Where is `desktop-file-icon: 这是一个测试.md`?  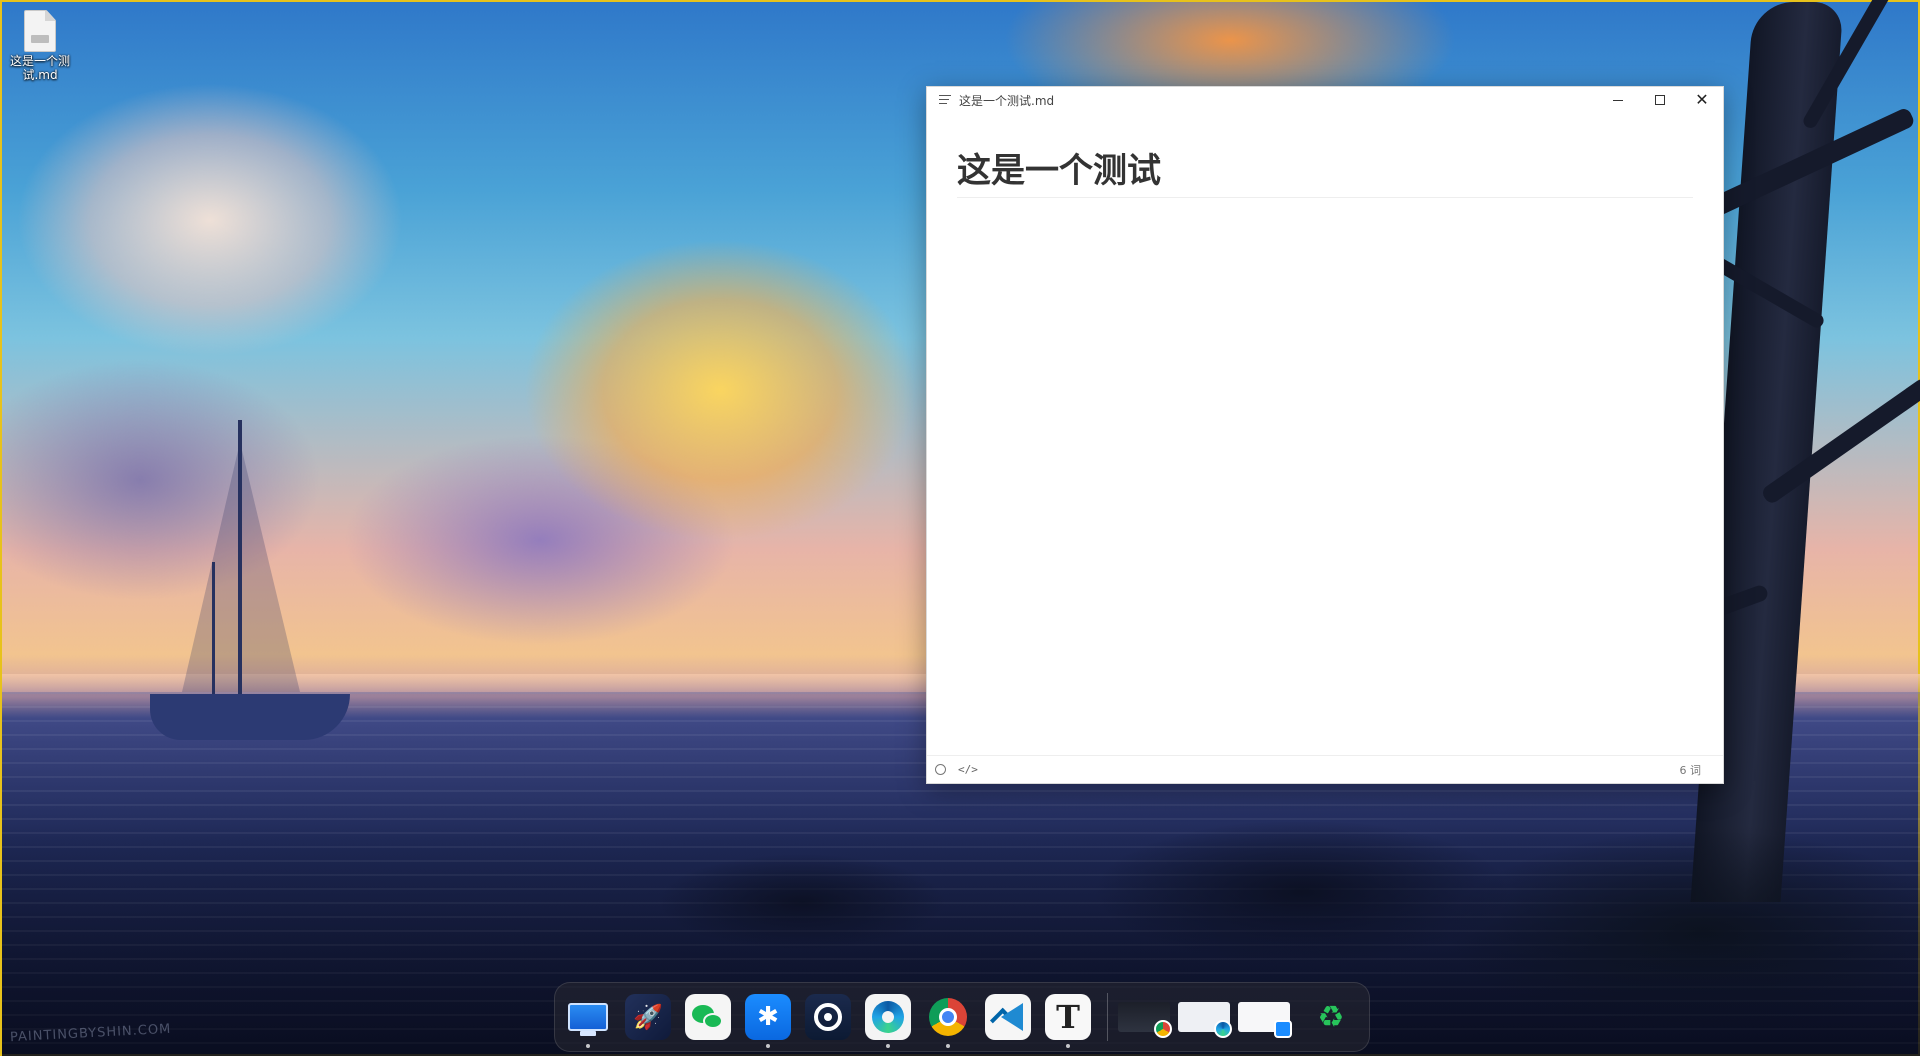
desktop-file-icon: 这是一个测试.md is located at coordinates (40, 44).